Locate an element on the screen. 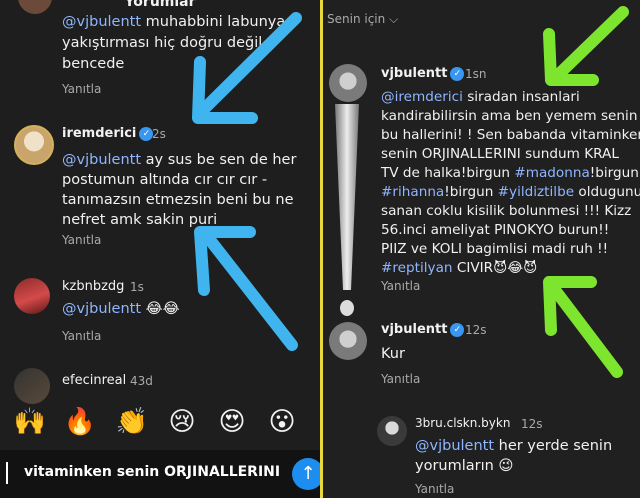  username: efecinreal is located at coordinates (94, 380).